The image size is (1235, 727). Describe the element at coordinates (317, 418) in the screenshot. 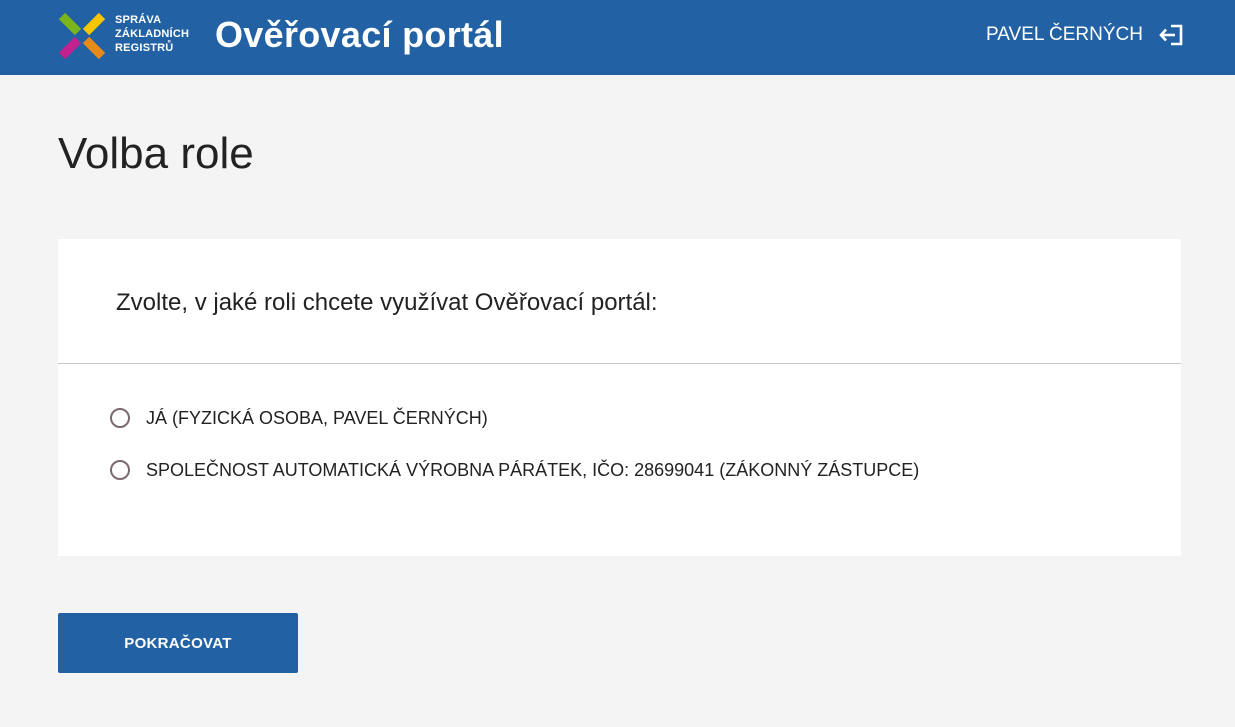

I see `role-option-label: JÁ (FYZICKÁ OSOBA, PAVEL ČERNÝCH)` at that location.